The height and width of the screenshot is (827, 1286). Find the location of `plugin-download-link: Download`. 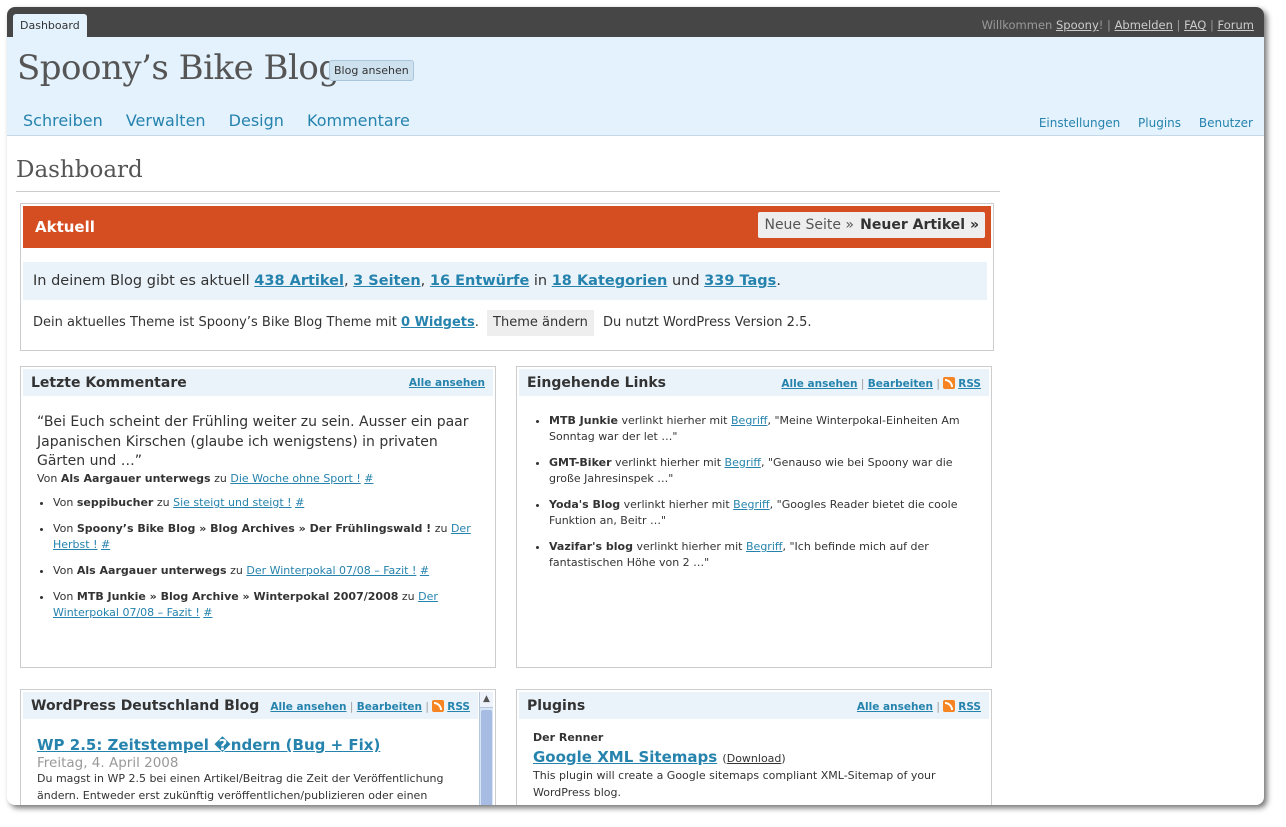

plugin-download-link: Download is located at coordinates (754, 758).